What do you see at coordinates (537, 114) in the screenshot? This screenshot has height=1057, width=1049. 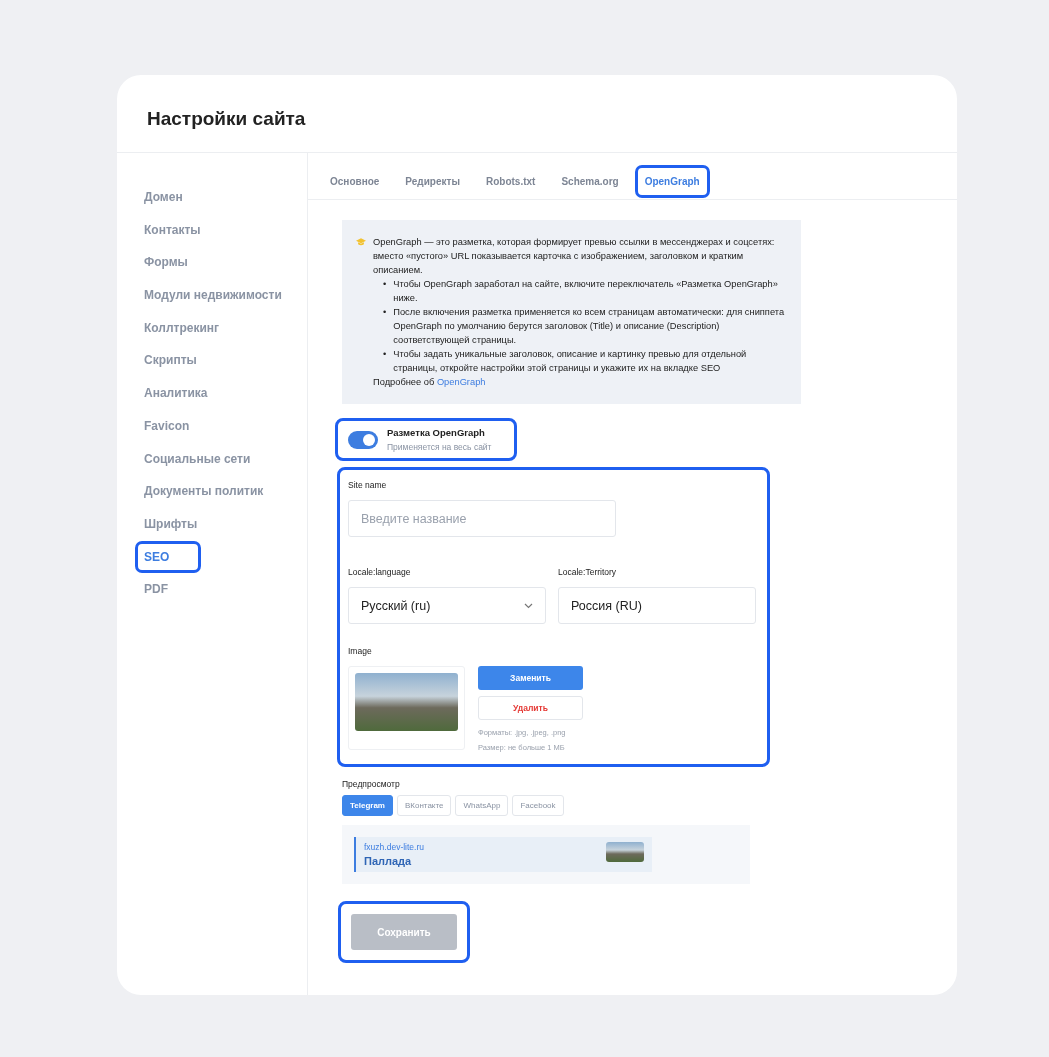 I see `page-title: Настройки сайта` at bounding box center [537, 114].